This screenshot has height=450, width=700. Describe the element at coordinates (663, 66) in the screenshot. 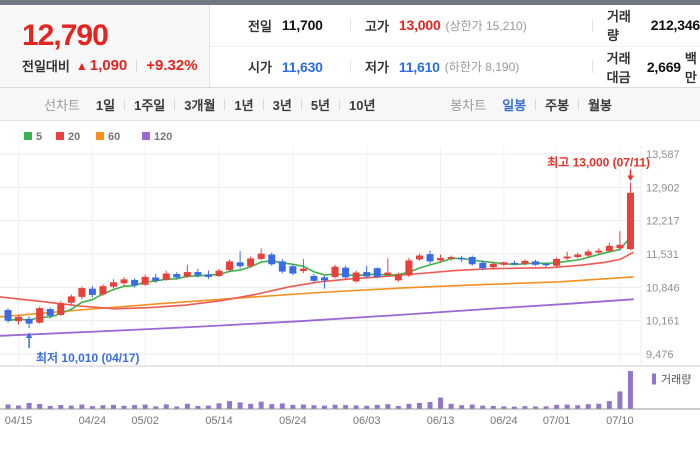

I see `trade-amount-value: 2,669` at that location.